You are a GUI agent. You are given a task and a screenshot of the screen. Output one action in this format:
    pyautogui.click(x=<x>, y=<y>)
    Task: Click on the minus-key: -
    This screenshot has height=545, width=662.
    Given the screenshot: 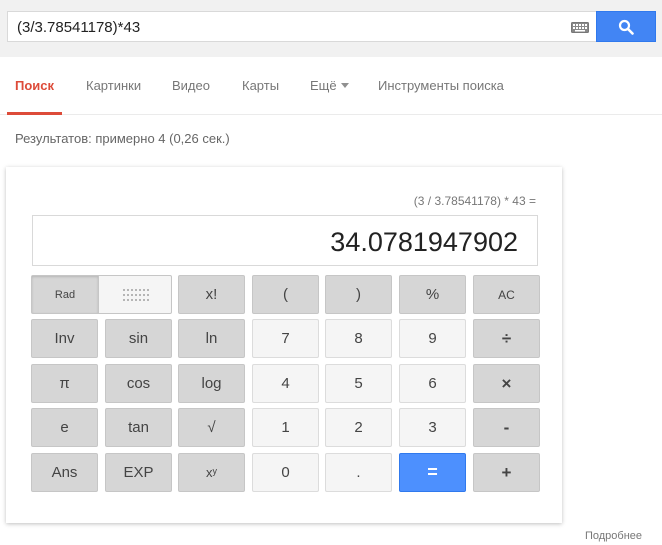 What is the action you would take?
    pyautogui.click(x=506, y=427)
    